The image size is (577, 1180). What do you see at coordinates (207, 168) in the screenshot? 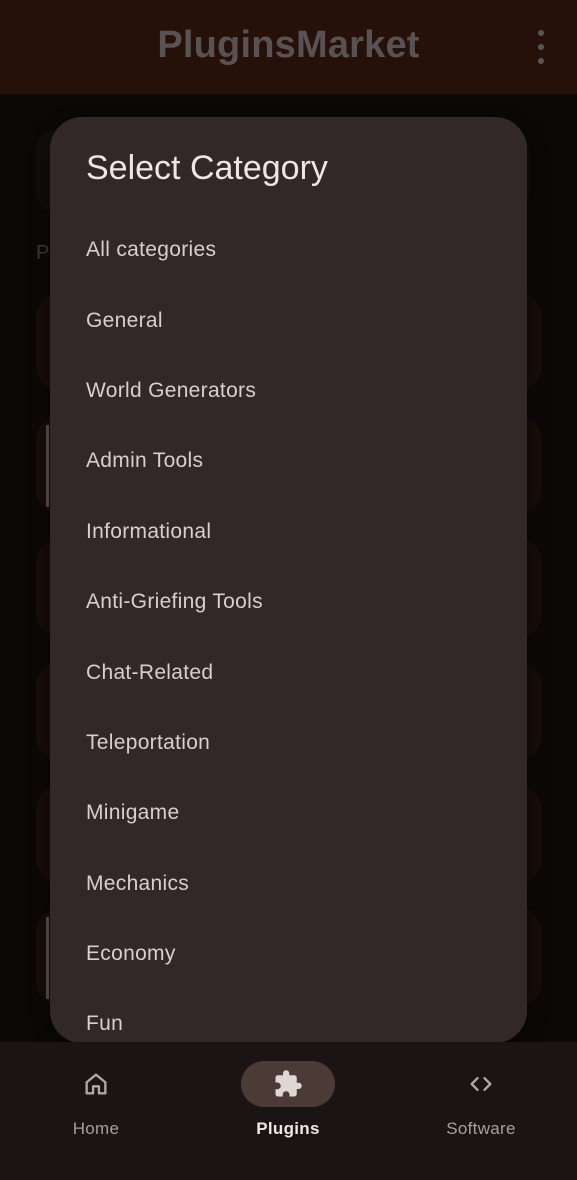
I see `dialog-title: Select Category` at bounding box center [207, 168].